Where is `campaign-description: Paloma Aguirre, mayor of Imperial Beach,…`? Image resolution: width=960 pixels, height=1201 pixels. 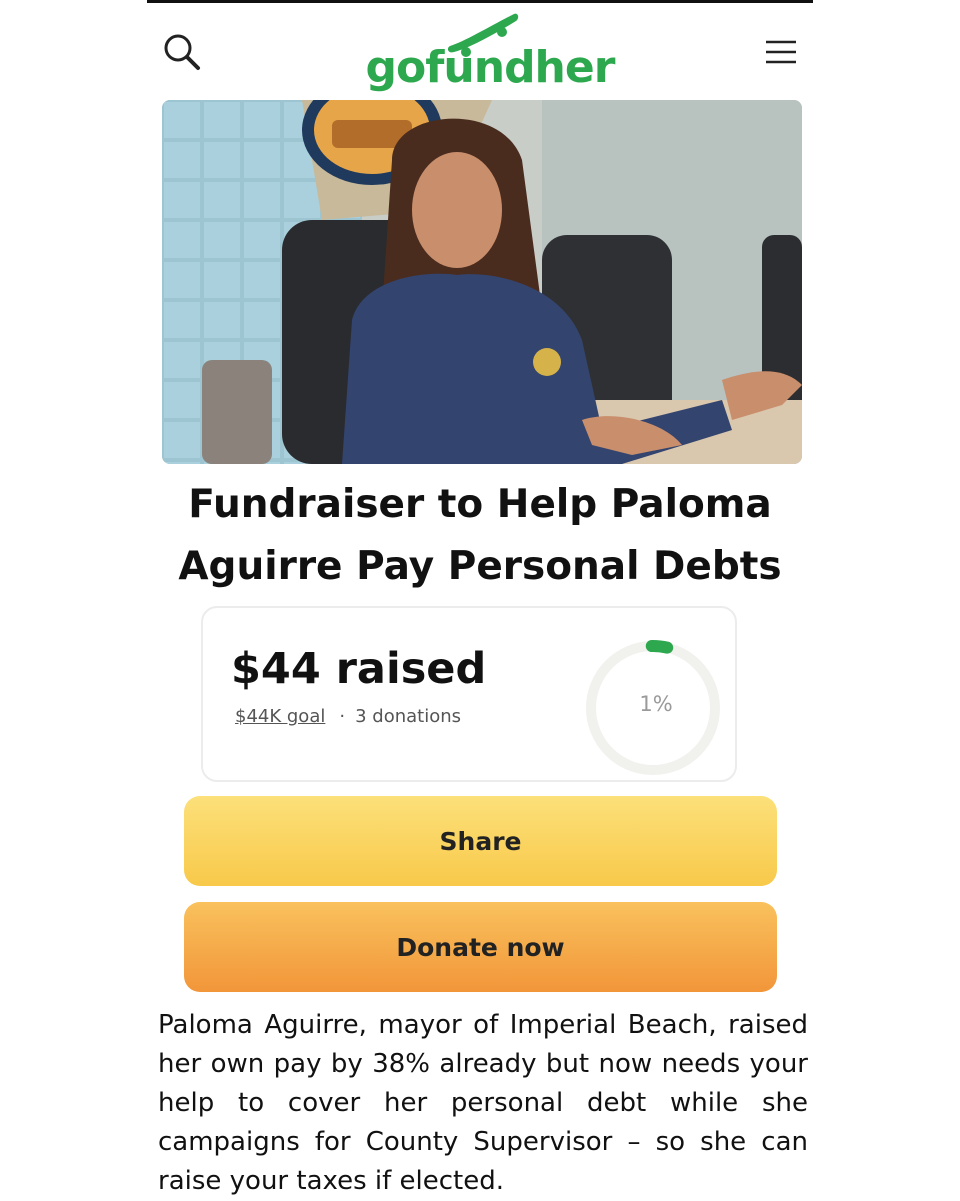 campaign-description: Paloma Aguirre, mayor of Imperial Beach,… is located at coordinates (483, 1103).